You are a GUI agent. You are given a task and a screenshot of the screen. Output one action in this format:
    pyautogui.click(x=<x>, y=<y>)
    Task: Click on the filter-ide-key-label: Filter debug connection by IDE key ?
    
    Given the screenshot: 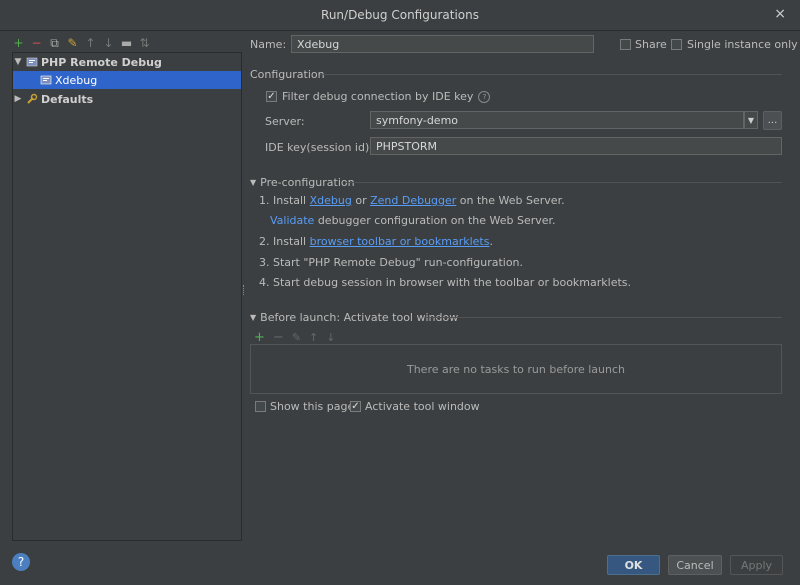 What is the action you would take?
    pyautogui.click(x=386, y=96)
    